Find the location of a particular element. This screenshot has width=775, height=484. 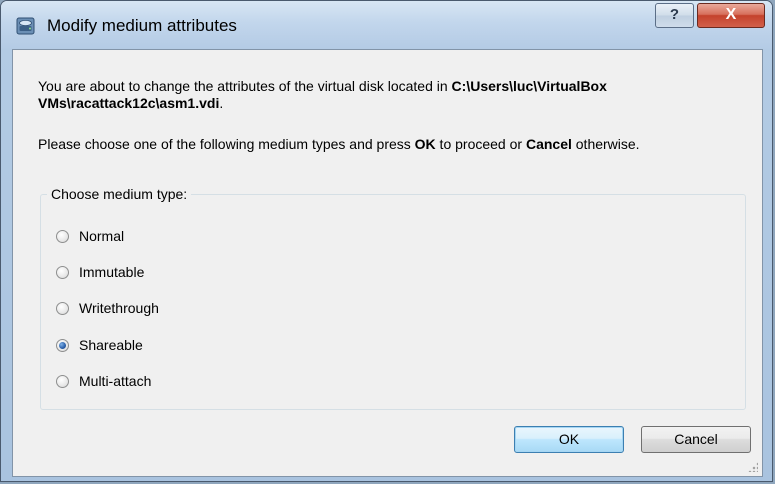

instruction-cancel-word: Cancel is located at coordinates (548, 144).